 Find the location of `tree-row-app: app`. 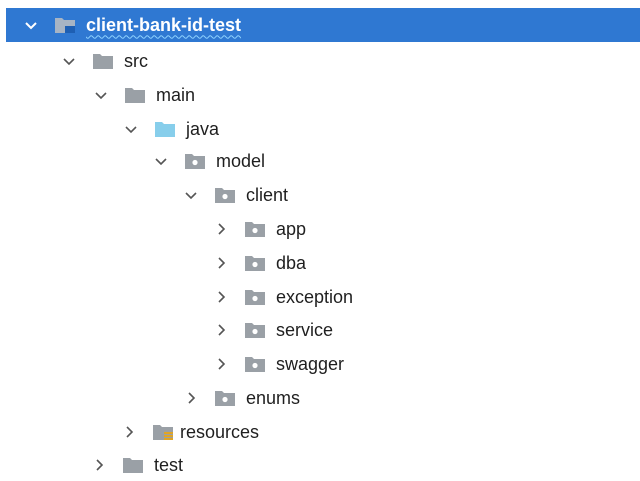

tree-row-app: app is located at coordinates (320, 229).